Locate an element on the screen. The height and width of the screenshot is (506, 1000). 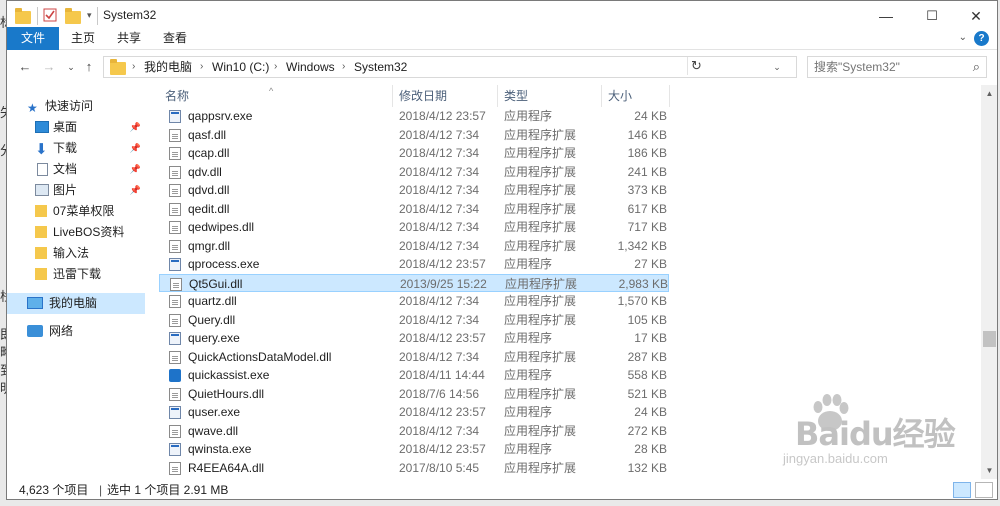
file-size: 146 KB is located at coordinates (647, 134).